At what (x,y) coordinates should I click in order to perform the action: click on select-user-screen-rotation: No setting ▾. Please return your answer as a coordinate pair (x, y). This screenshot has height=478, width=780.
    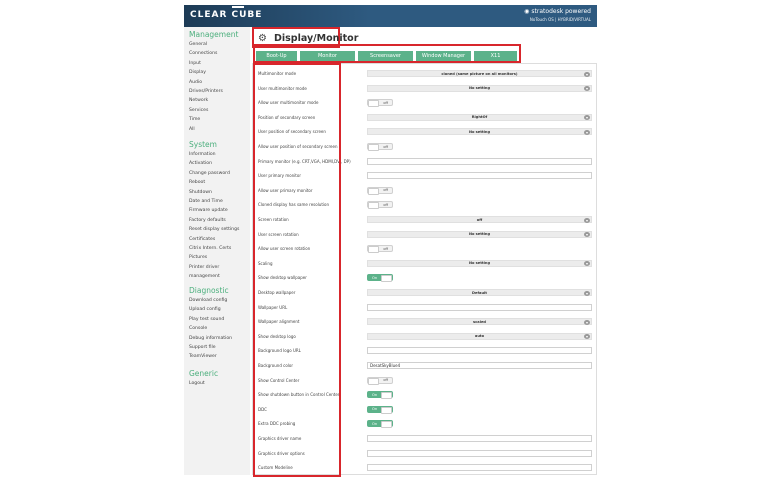
    Looking at the image, I should click on (479, 234).